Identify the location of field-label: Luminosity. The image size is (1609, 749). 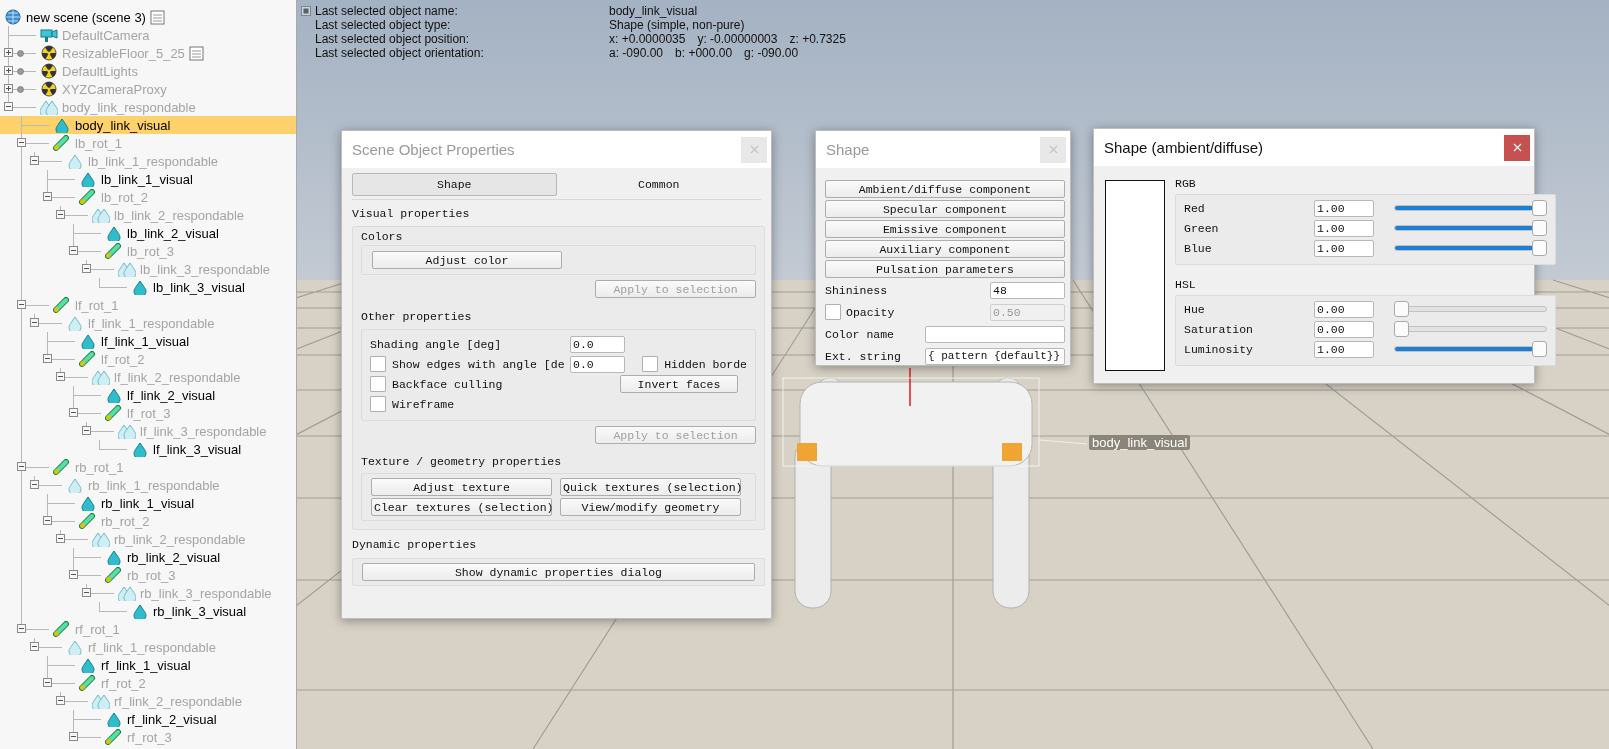
(1219, 349).